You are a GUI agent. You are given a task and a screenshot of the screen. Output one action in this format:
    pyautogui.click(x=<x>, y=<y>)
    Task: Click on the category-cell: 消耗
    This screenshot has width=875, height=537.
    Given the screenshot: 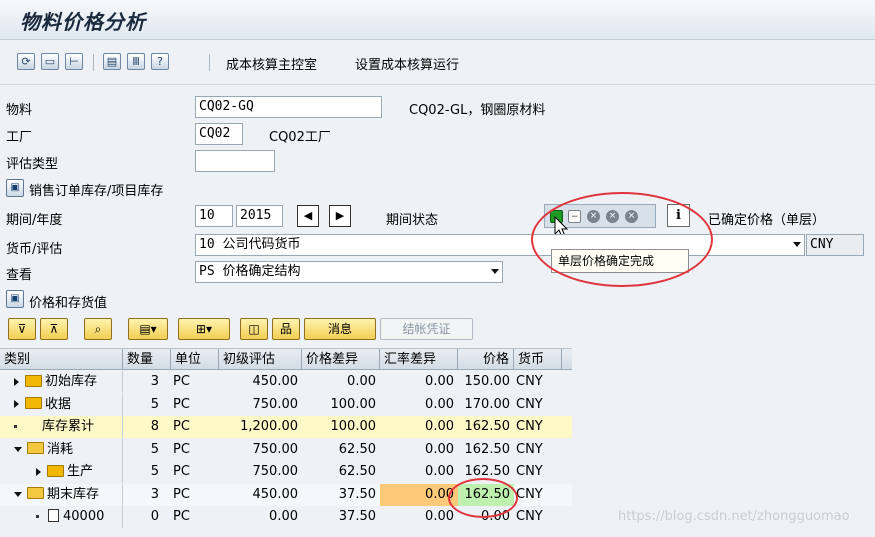 What is the action you would take?
    pyautogui.click(x=61, y=449)
    